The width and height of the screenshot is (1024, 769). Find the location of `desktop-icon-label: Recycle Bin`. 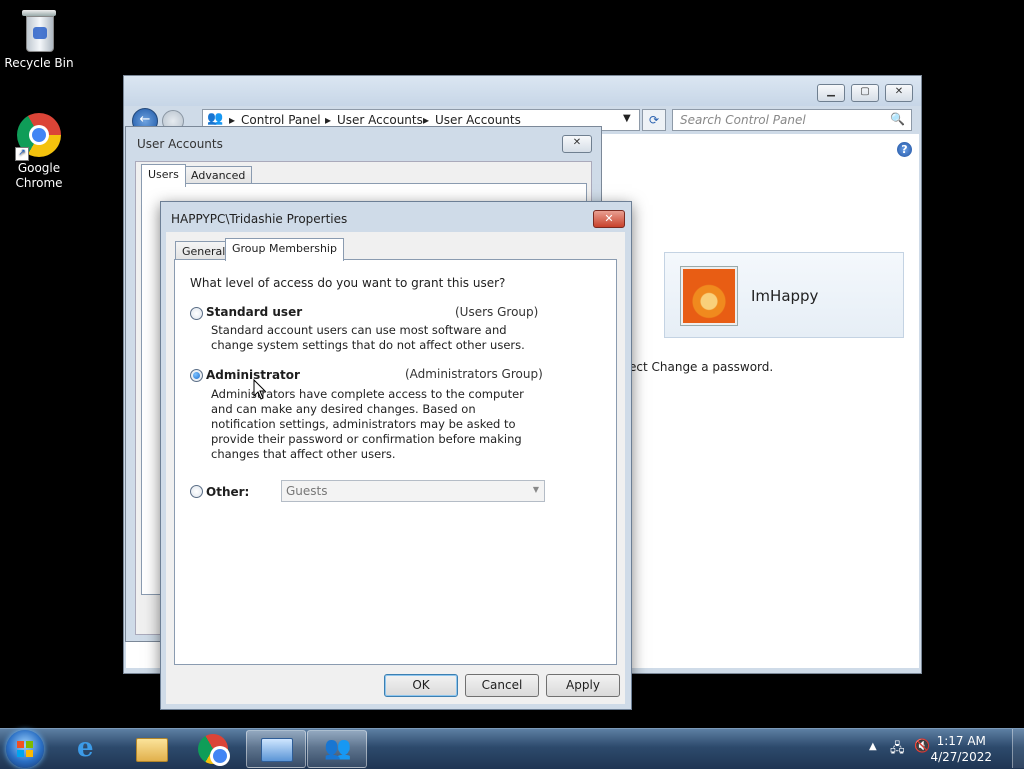

desktop-icon-label: Recycle Bin is located at coordinates (39, 63).